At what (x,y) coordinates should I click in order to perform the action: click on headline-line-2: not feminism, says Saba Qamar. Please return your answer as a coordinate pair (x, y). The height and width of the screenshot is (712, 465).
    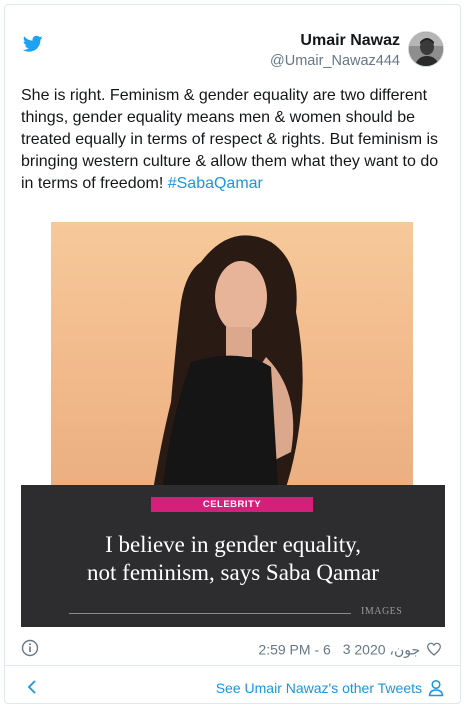
    Looking at the image, I should click on (233, 572).